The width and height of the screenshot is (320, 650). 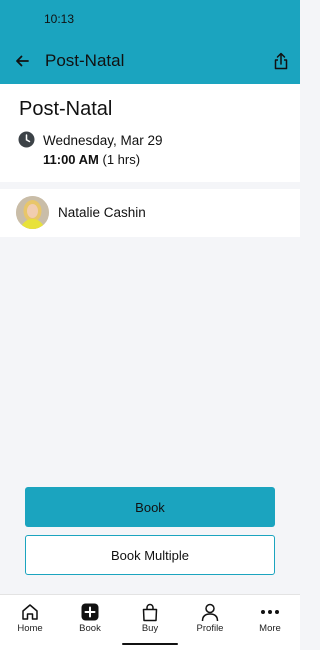 I want to click on person-icon, so click(x=210, y=612).